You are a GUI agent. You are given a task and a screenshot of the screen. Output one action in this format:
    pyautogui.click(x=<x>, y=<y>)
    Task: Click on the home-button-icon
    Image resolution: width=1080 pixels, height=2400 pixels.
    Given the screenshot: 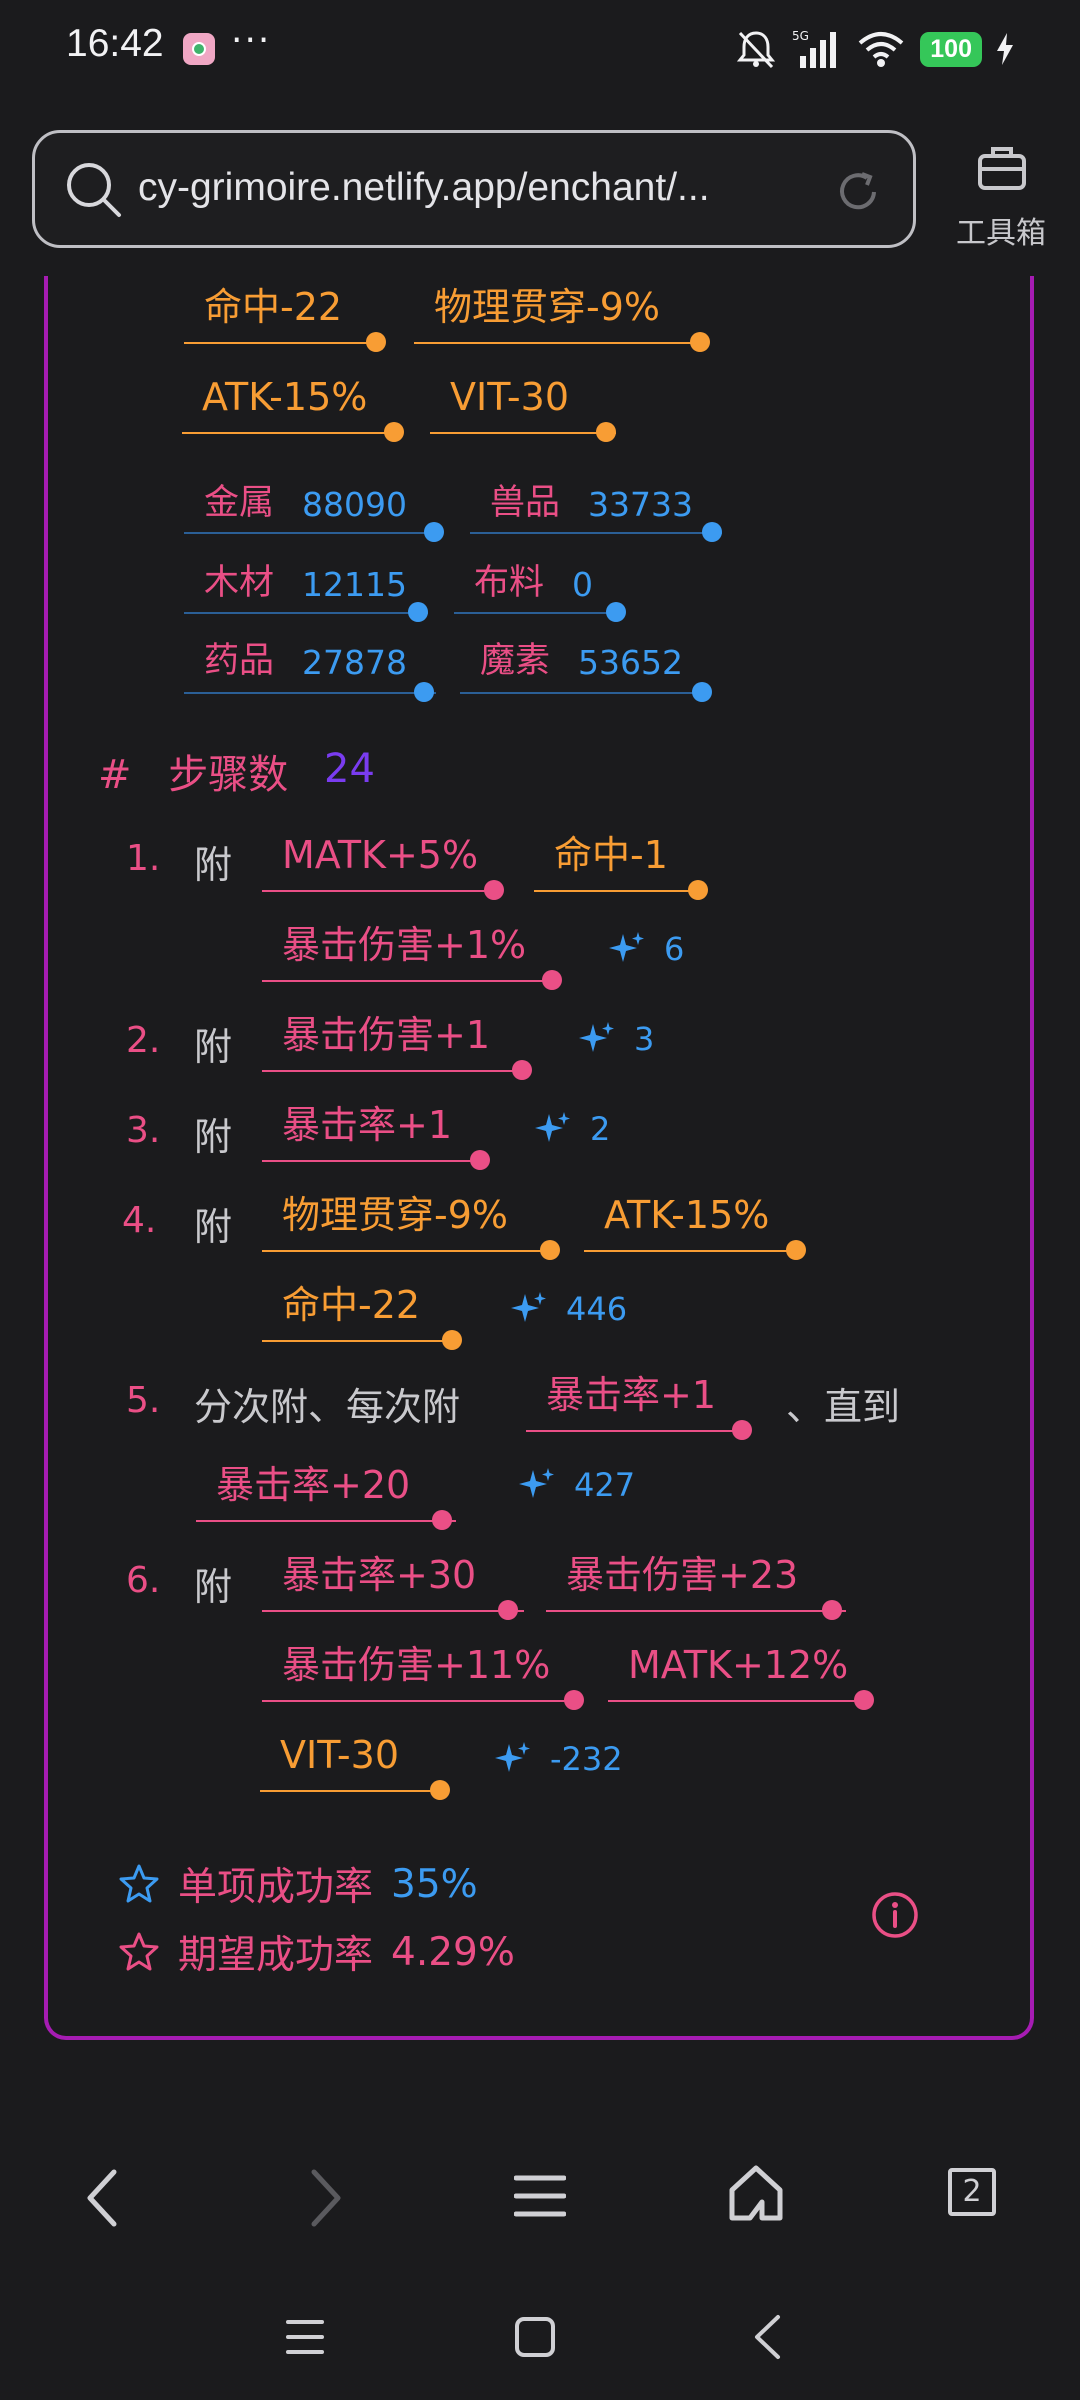 What is the action you would take?
    pyautogui.click(x=535, y=2337)
    